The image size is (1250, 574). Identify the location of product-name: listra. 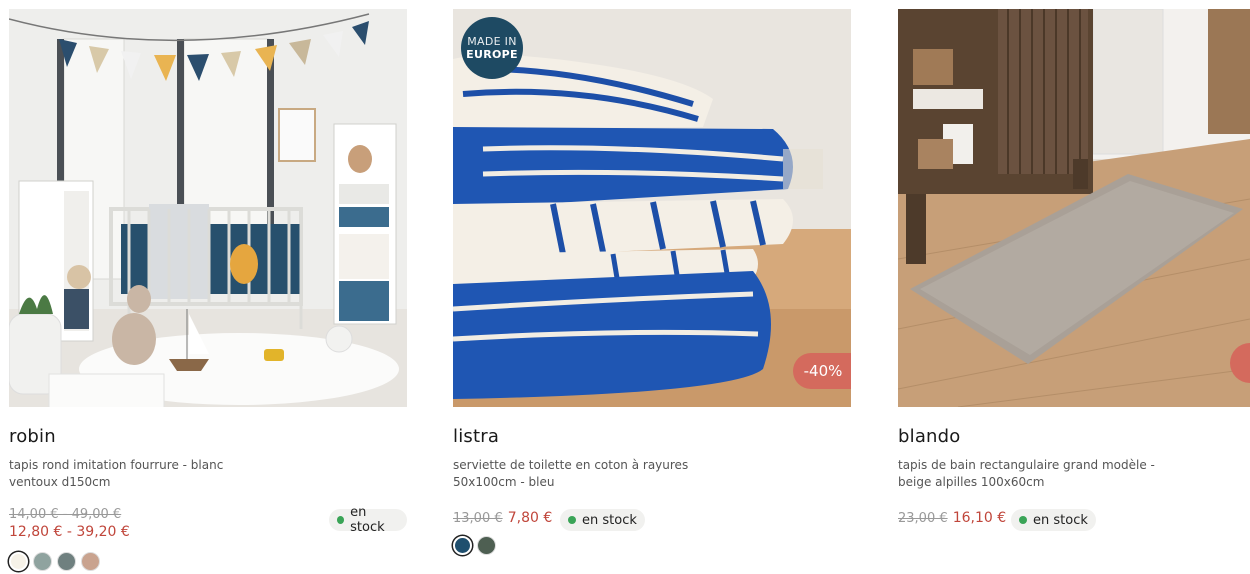
(652, 436).